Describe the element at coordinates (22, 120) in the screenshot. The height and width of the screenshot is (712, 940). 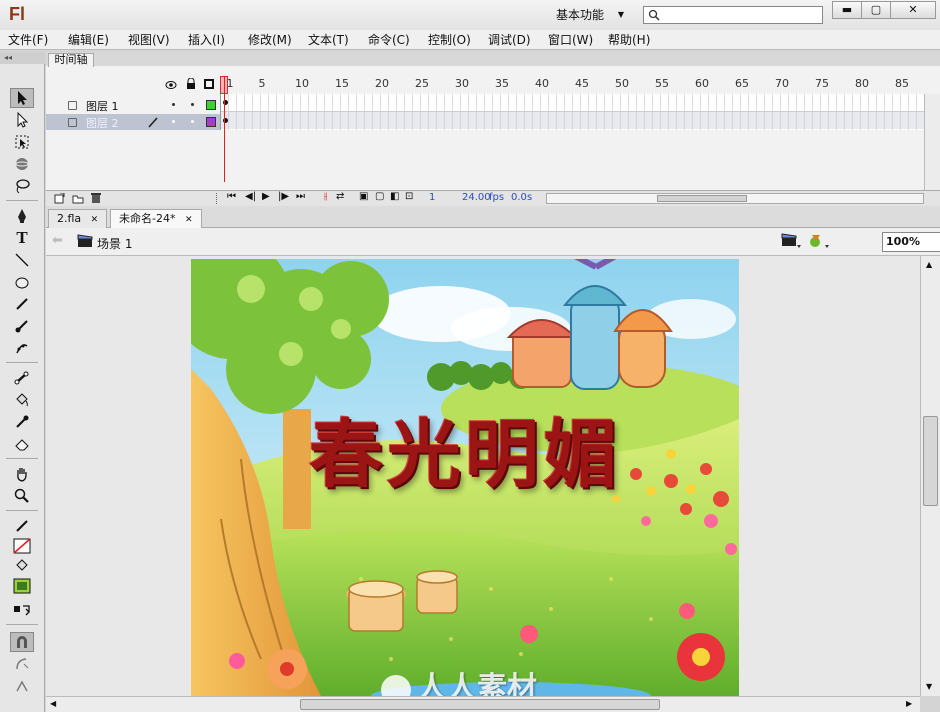
I see `subselection-tool-icon` at that location.